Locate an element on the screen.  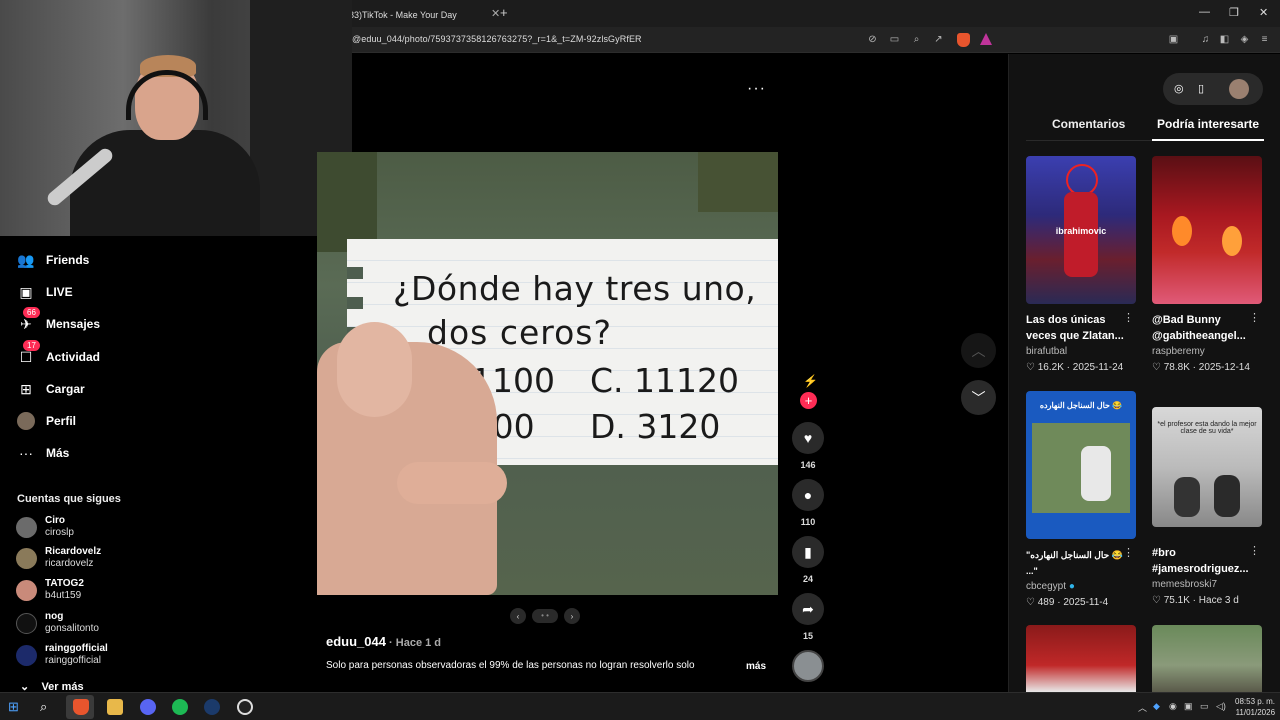
following-item-nog: nog gonsalitonto is located at coordinates (57, 623).